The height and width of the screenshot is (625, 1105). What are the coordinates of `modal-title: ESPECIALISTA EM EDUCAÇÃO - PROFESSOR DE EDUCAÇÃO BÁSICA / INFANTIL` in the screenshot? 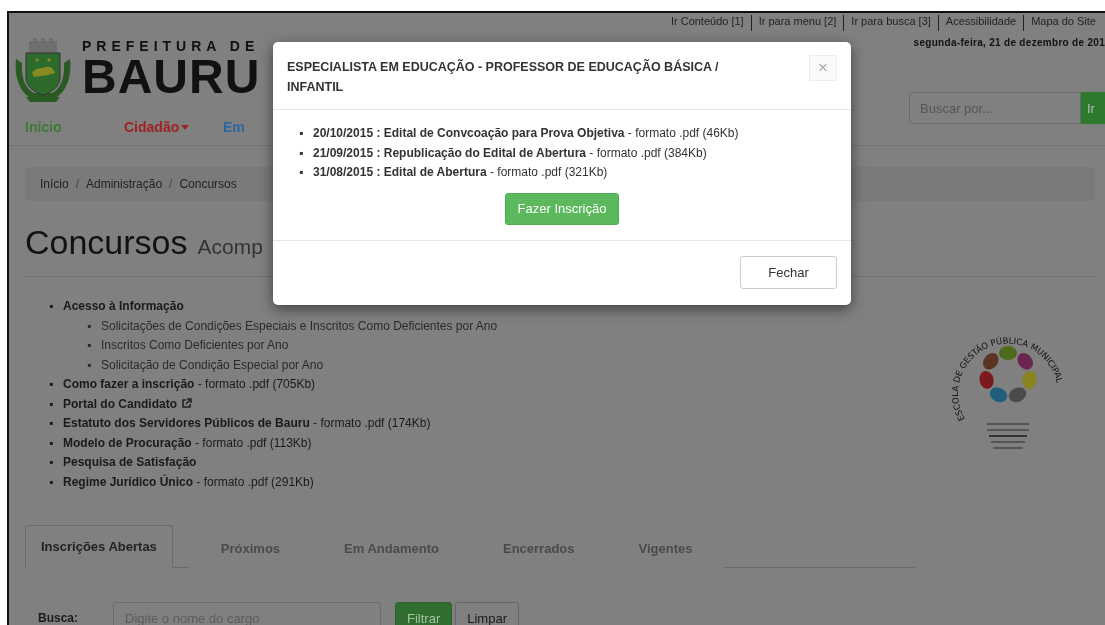 It's located at (503, 77).